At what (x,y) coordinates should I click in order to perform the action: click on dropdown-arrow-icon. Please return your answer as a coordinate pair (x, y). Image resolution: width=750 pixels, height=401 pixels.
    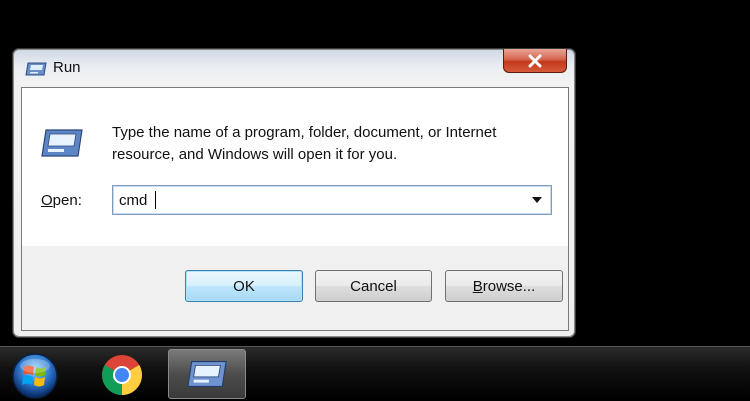
    Looking at the image, I should click on (537, 200).